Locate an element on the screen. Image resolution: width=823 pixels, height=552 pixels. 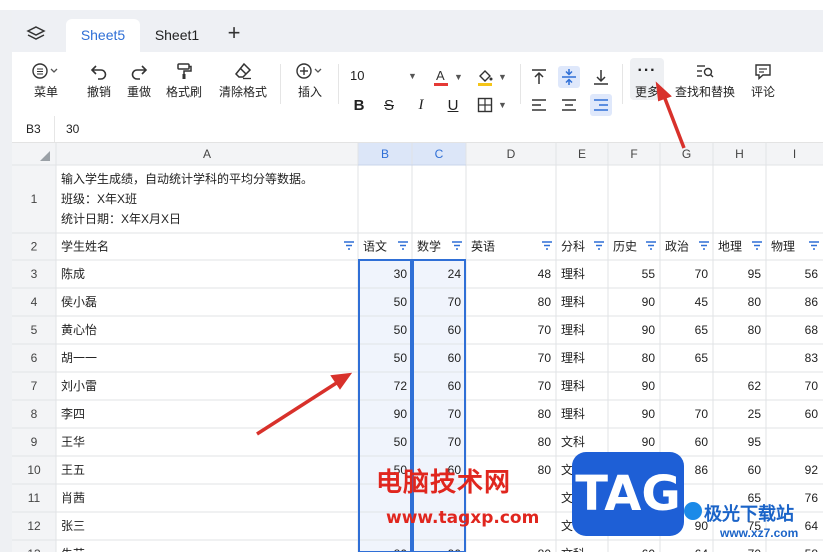
cell-value: 95 is located at coordinates (755, 274).